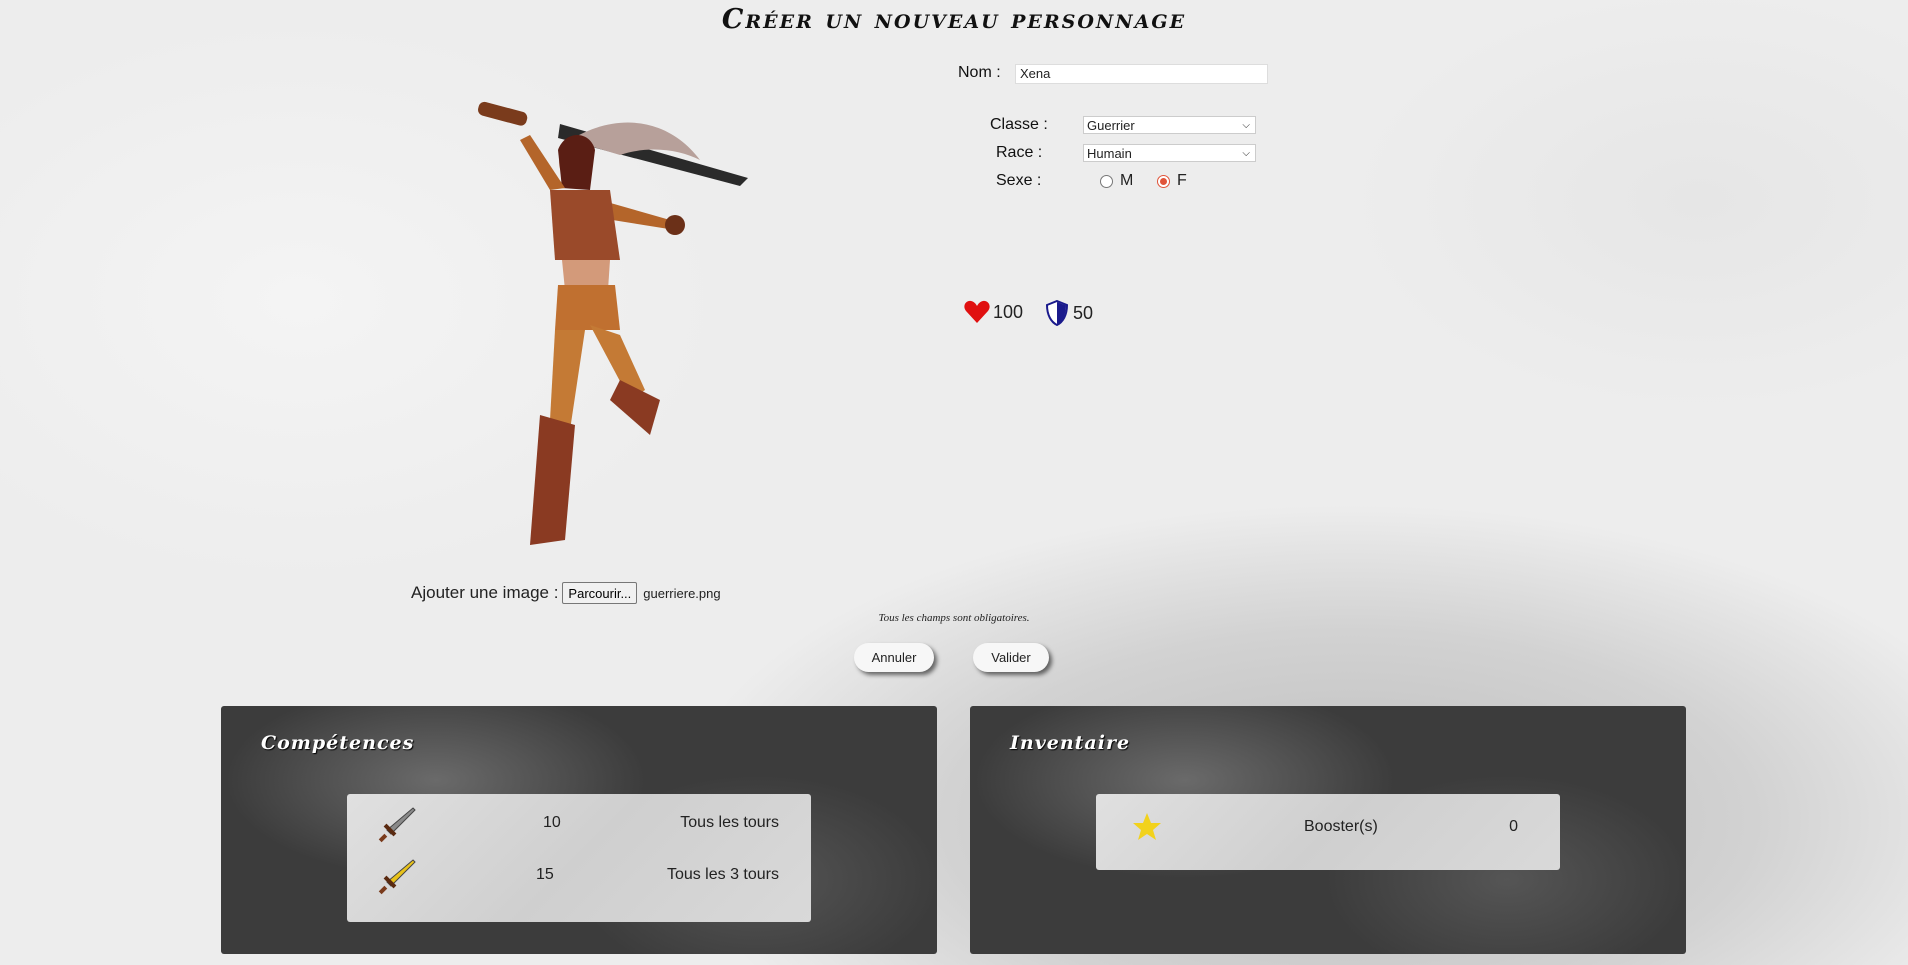 This screenshot has width=1908, height=965. Describe the element at coordinates (1083, 312) in the screenshot. I see `armor-value: 50` at that location.